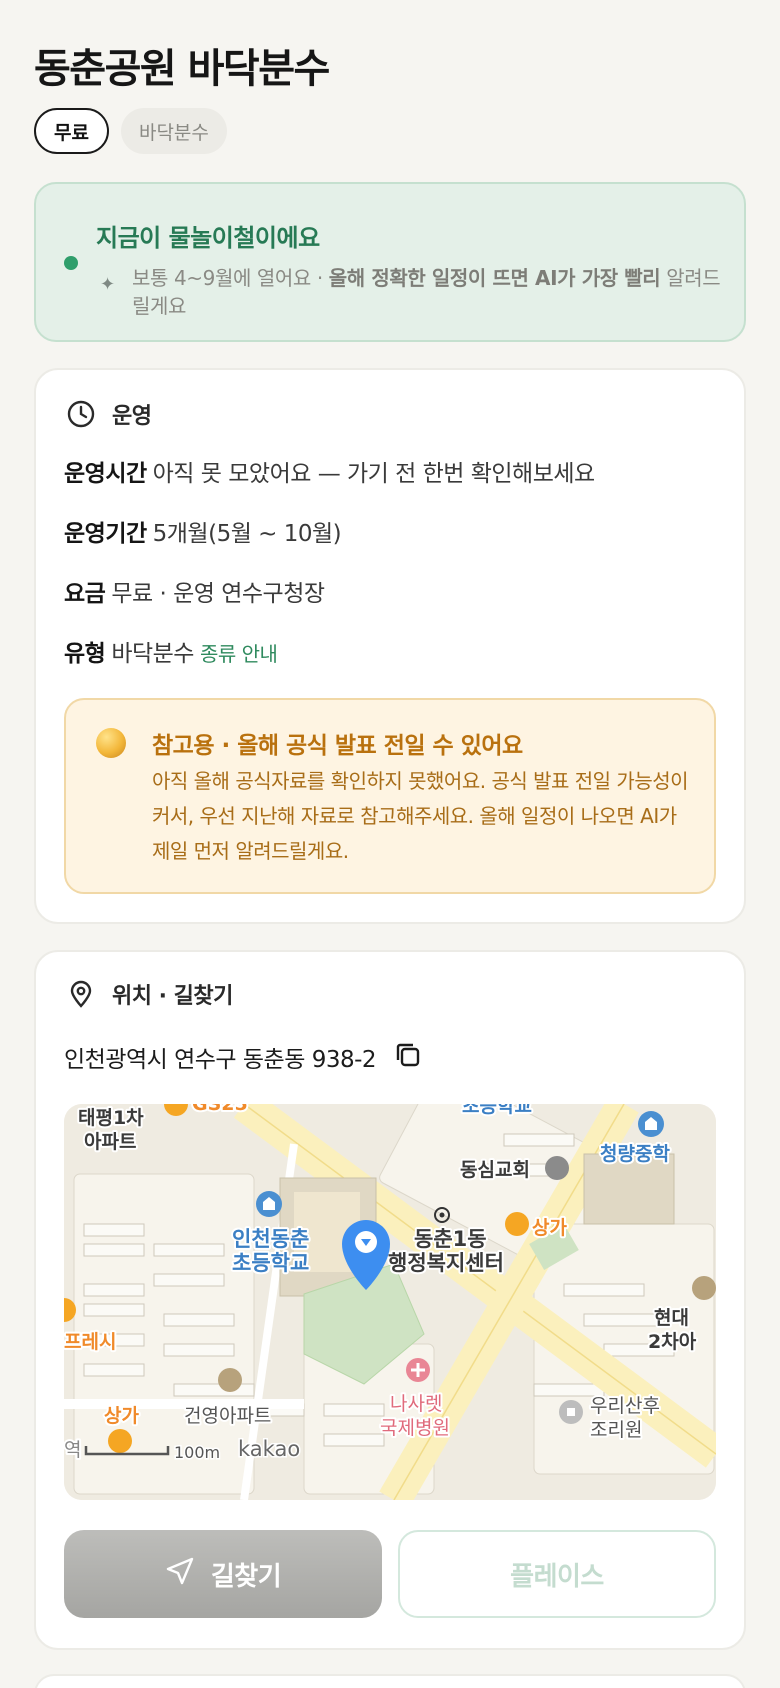 Image resolution: width=780 pixels, height=1688 pixels. What do you see at coordinates (220, 1109) in the screenshot?
I see `map-label: GS25` at bounding box center [220, 1109].